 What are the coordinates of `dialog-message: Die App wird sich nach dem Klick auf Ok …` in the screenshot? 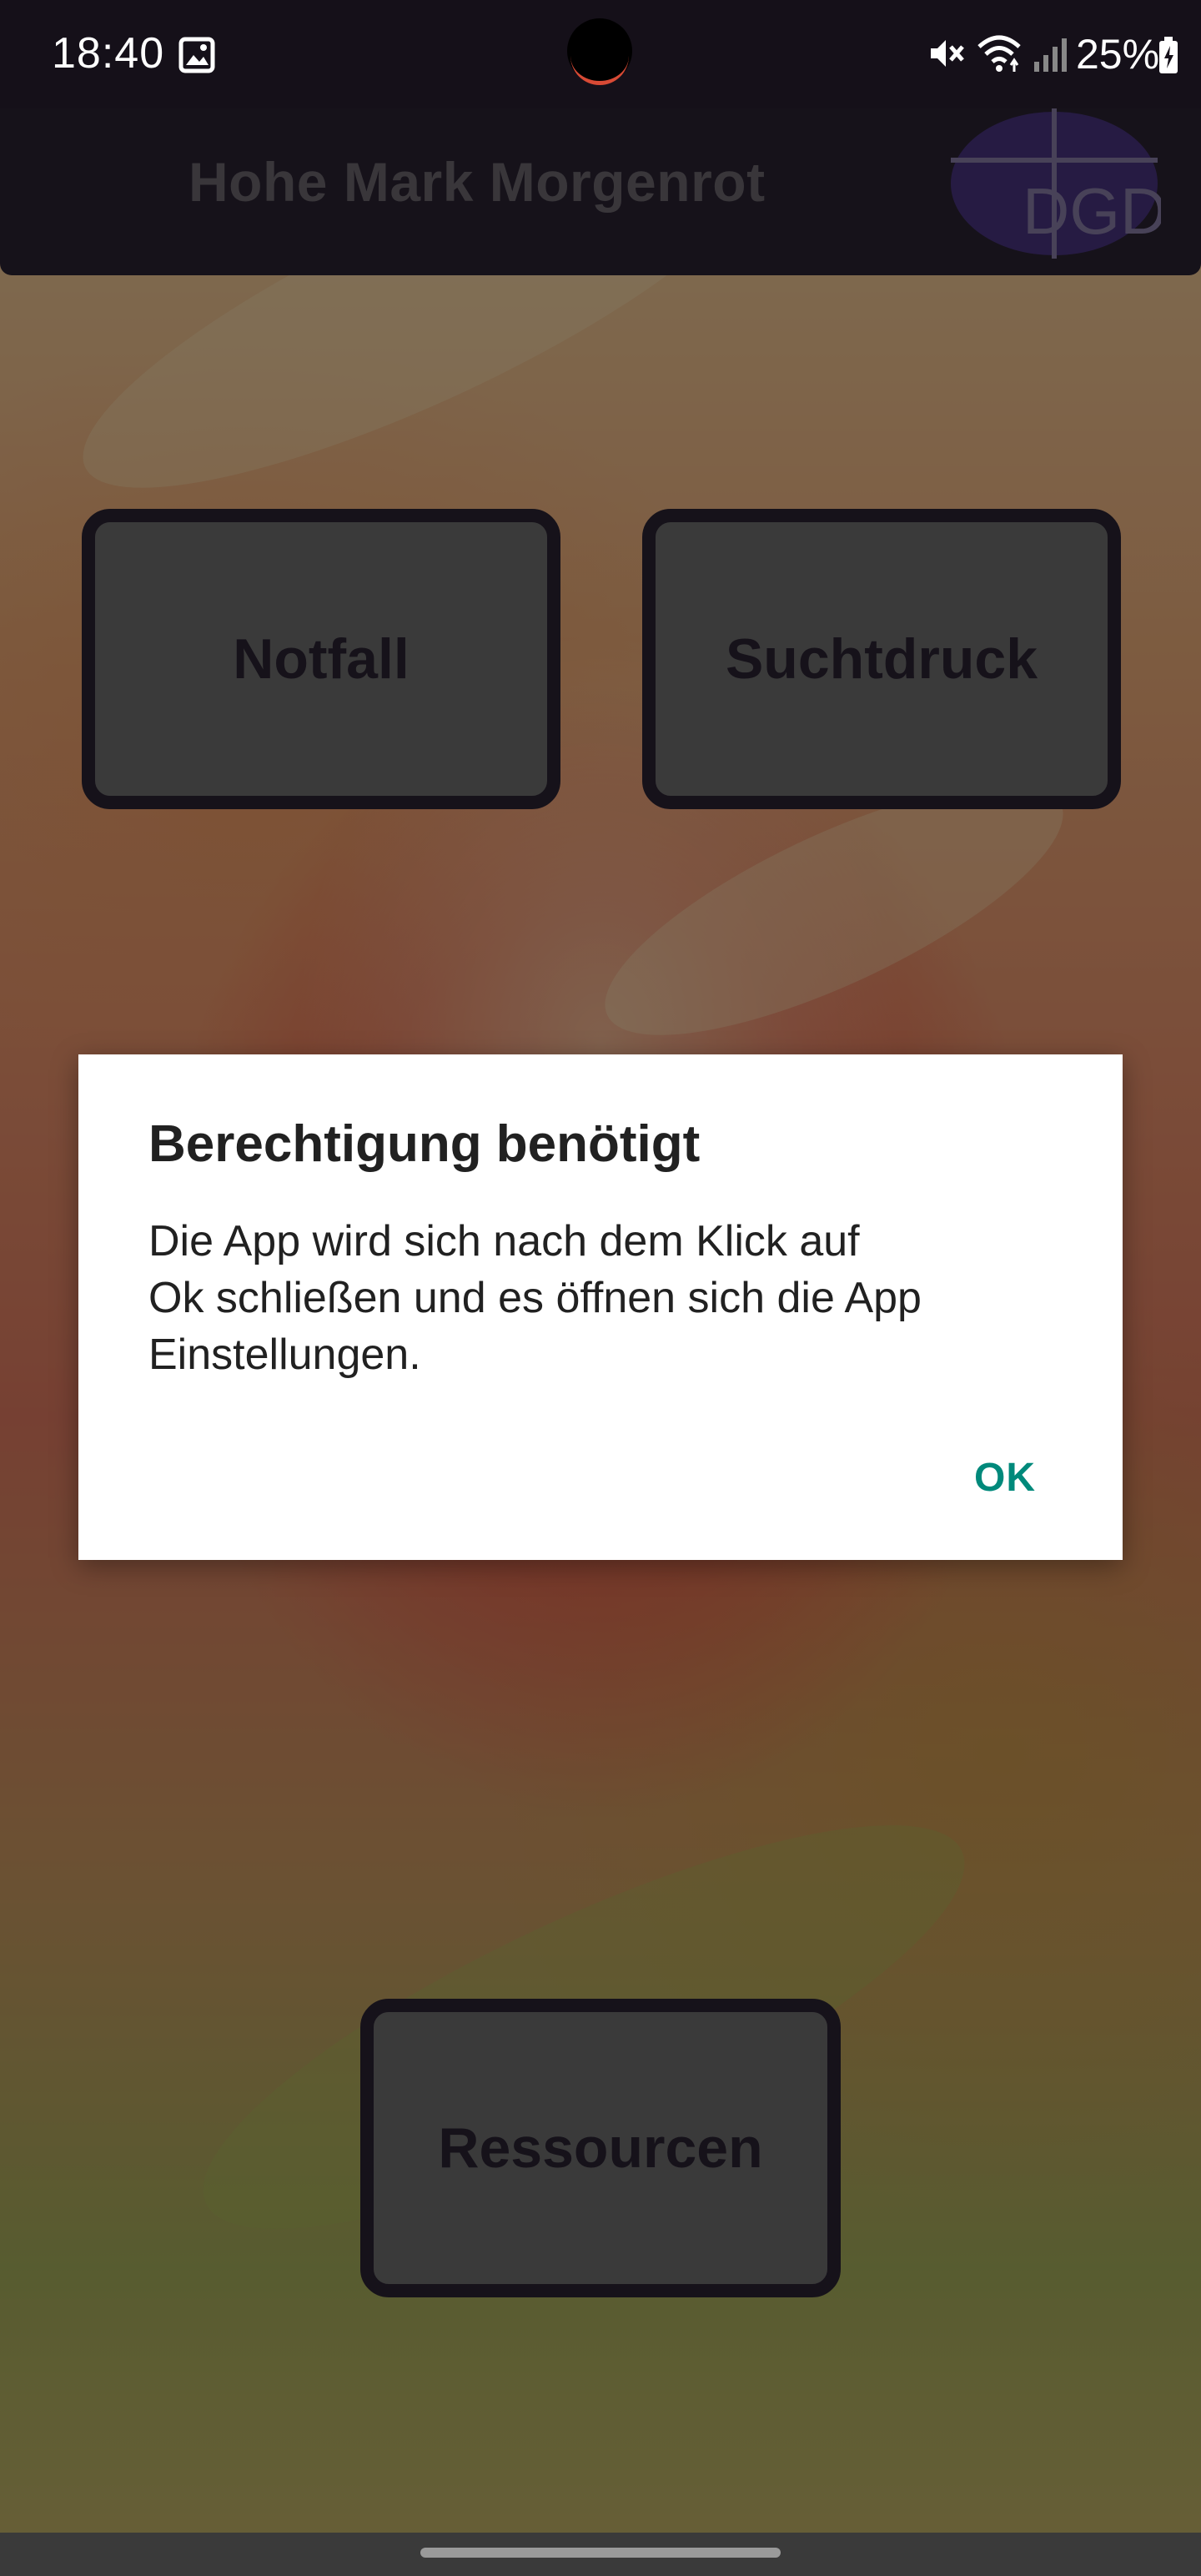 It's located at (535, 1298).